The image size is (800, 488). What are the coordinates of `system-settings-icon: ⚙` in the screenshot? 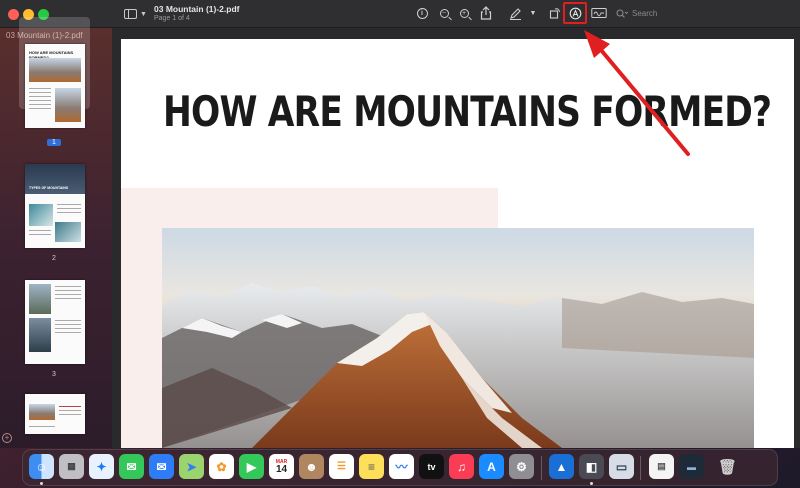 It's located at (521, 466).